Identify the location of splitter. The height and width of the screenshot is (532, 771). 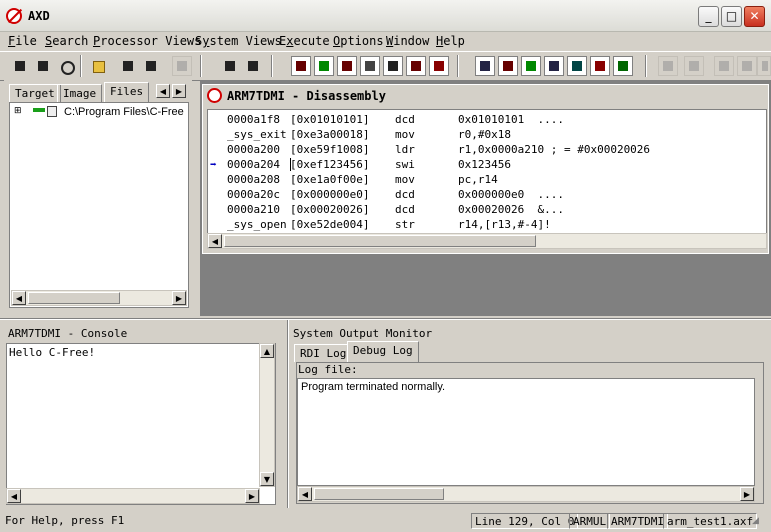
(385, 319).